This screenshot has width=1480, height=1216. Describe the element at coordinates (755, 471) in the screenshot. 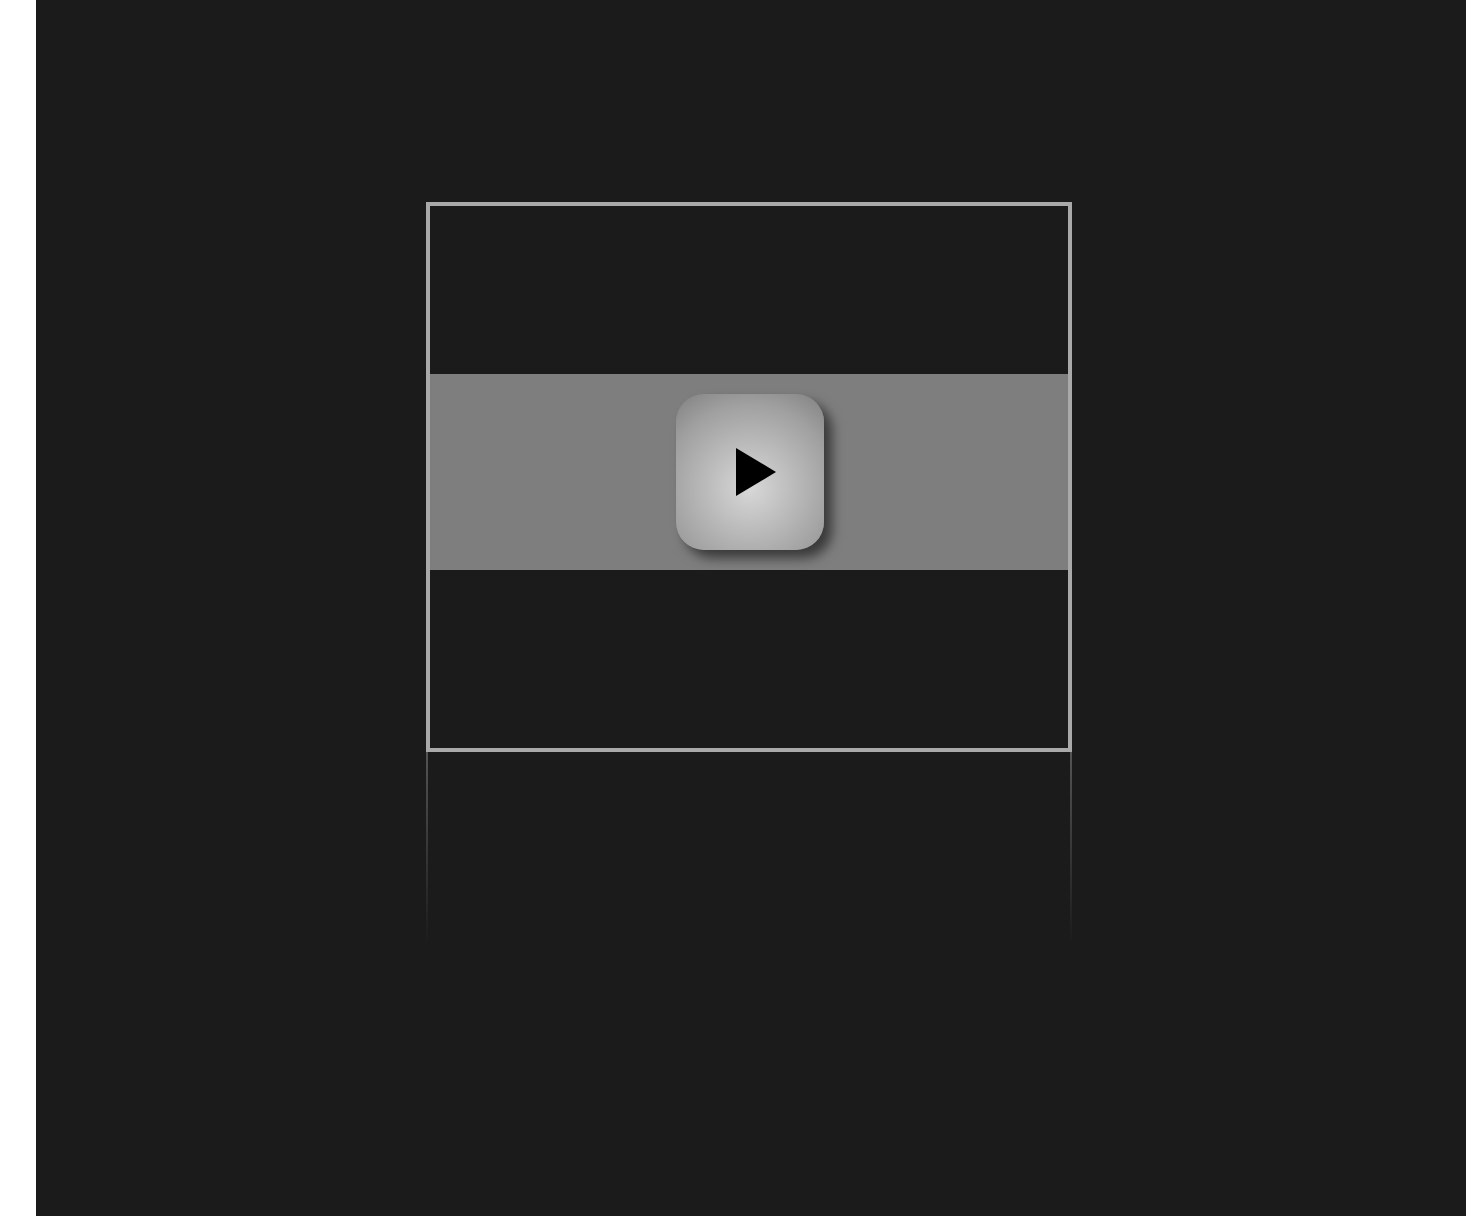

I see `play-icon` at that location.